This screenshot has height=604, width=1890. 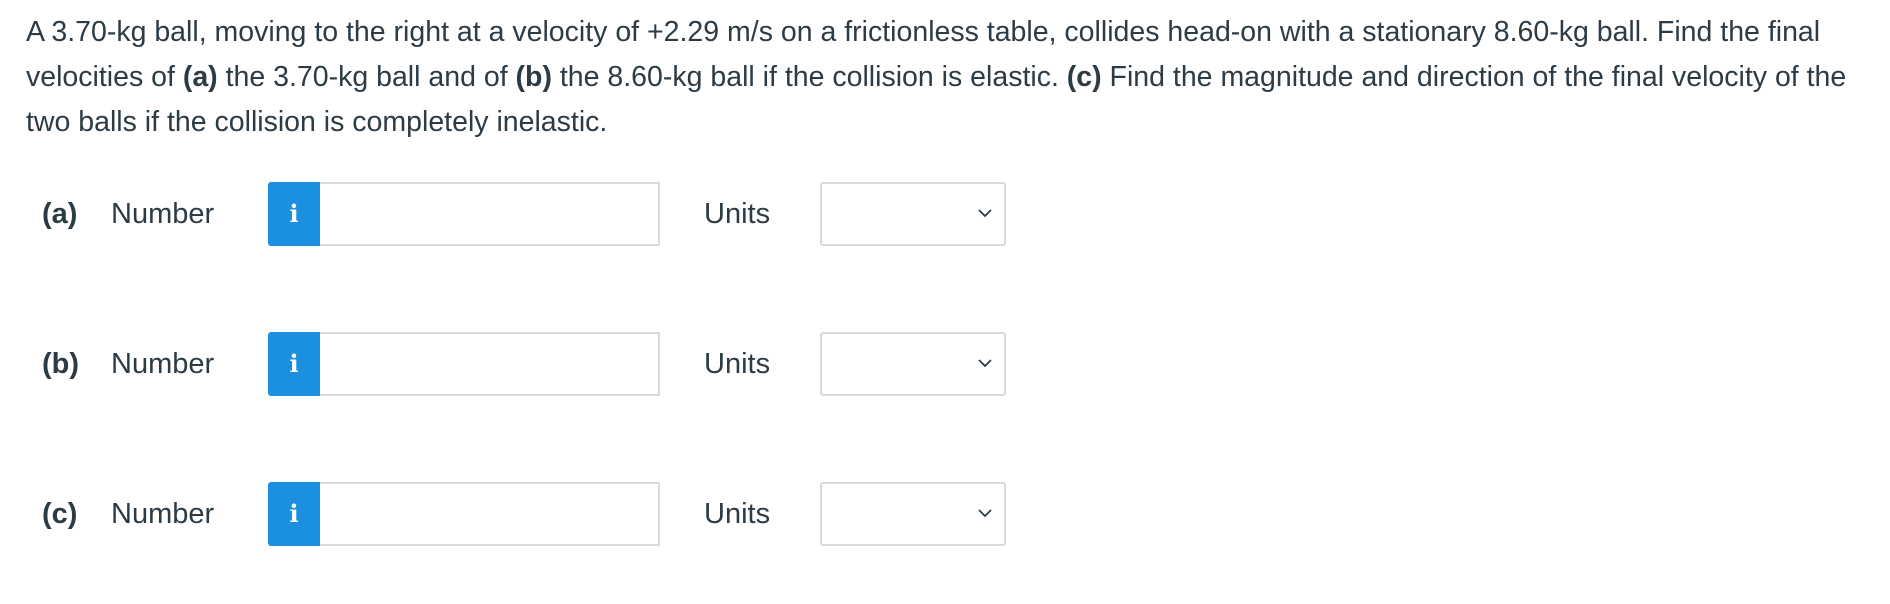 What do you see at coordinates (1084, 77) in the screenshot?
I see `part-c-marker: (c)` at bounding box center [1084, 77].